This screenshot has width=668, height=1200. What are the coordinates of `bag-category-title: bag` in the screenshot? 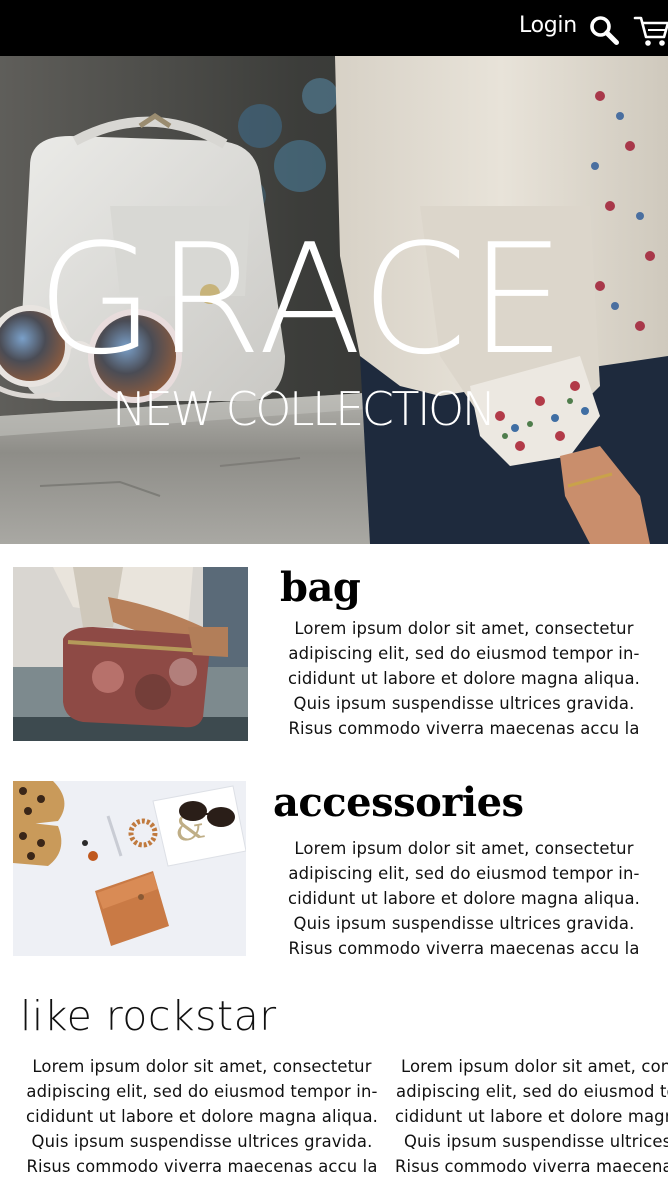 It's located at (320, 588).